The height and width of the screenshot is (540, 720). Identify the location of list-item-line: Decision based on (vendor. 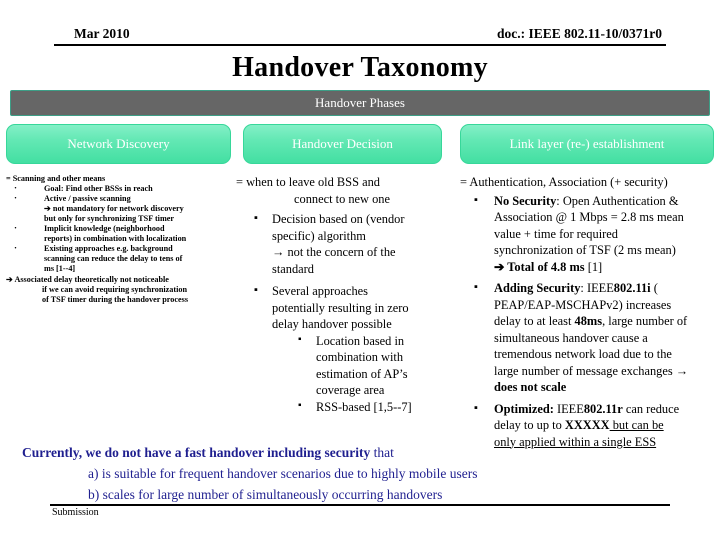
(338, 219).